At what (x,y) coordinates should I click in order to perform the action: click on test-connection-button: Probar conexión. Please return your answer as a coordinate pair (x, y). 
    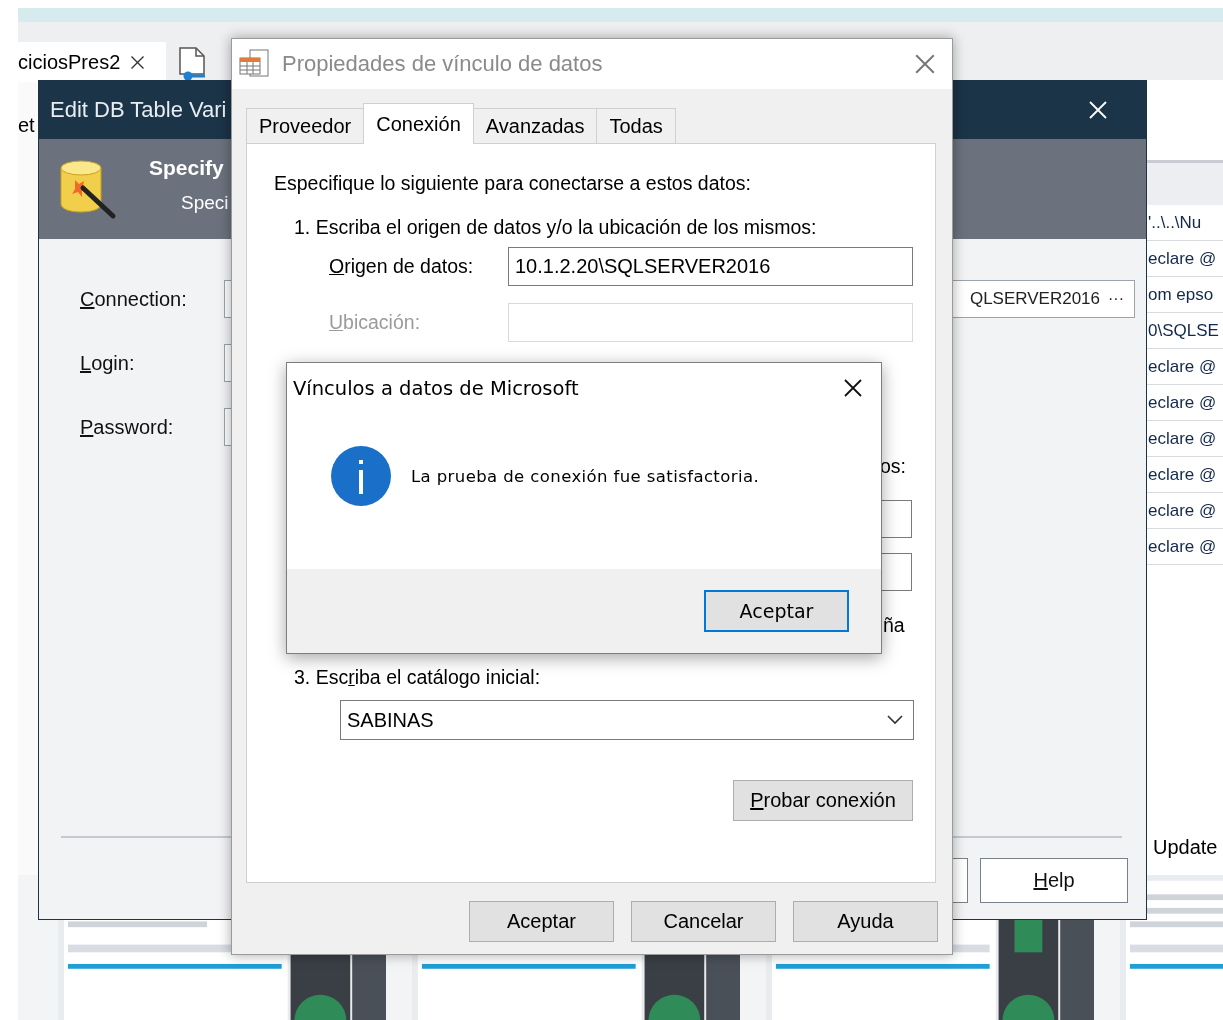
    Looking at the image, I should click on (823, 800).